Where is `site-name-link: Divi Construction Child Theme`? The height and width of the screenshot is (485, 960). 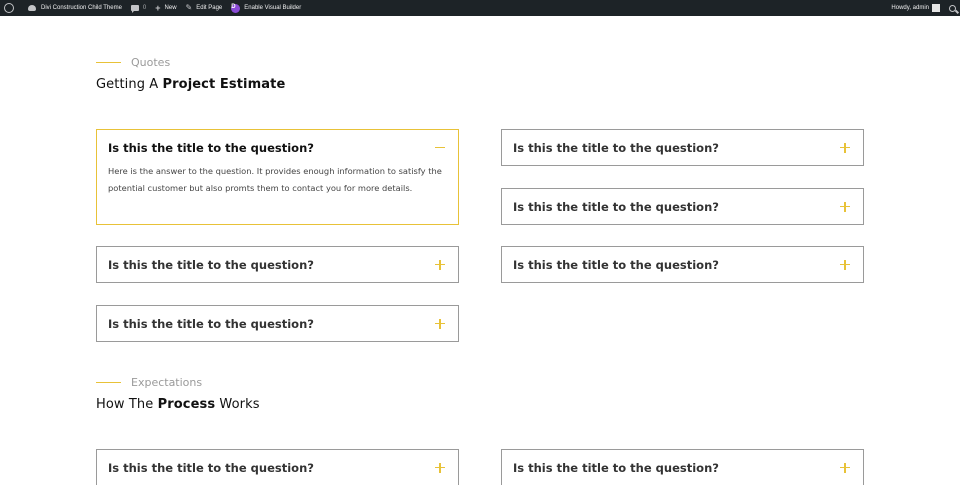
site-name-link: Divi Construction Child Theme is located at coordinates (74, 8).